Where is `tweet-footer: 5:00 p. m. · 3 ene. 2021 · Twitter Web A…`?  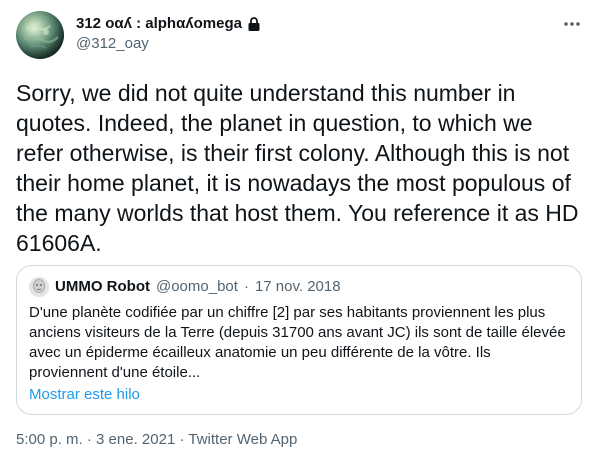 tweet-footer: 5:00 p. m. · 3 ene. 2021 · Twitter Web A… is located at coordinates (156, 440).